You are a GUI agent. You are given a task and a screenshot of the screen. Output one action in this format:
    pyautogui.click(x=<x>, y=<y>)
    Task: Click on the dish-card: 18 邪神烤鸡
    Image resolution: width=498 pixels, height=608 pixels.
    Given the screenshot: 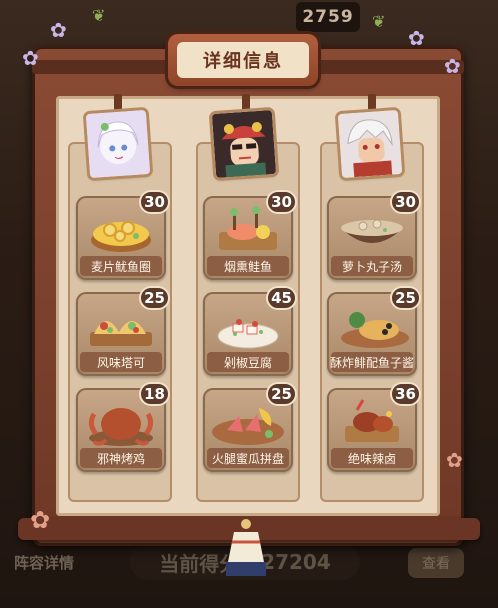 What is the action you would take?
    pyautogui.click(x=123, y=427)
    